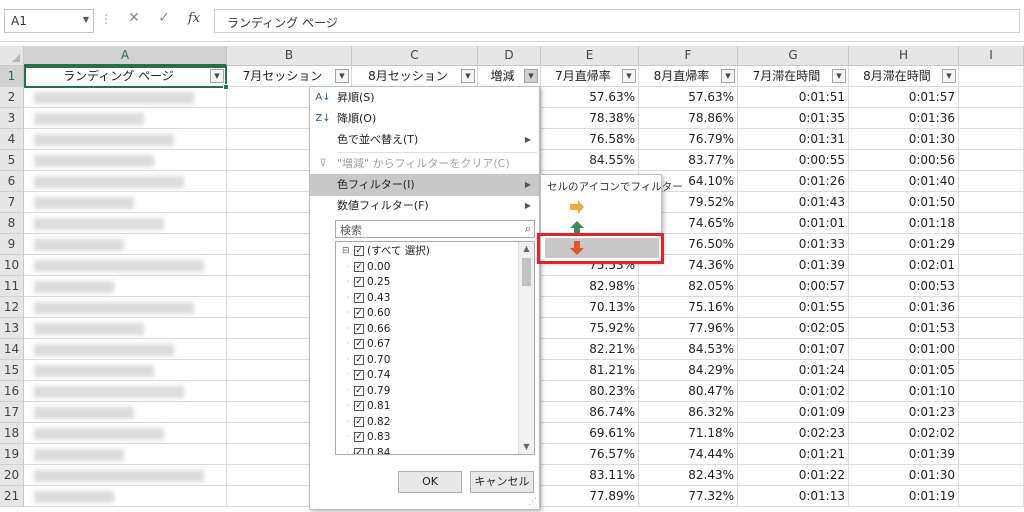 The width and height of the screenshot is (1024, 512). What do you see at coordinates (424, 98) in the screenshot?
I see `sort-ascending-item: A↓ 昇順(S)` at bounding box center [424, 98].